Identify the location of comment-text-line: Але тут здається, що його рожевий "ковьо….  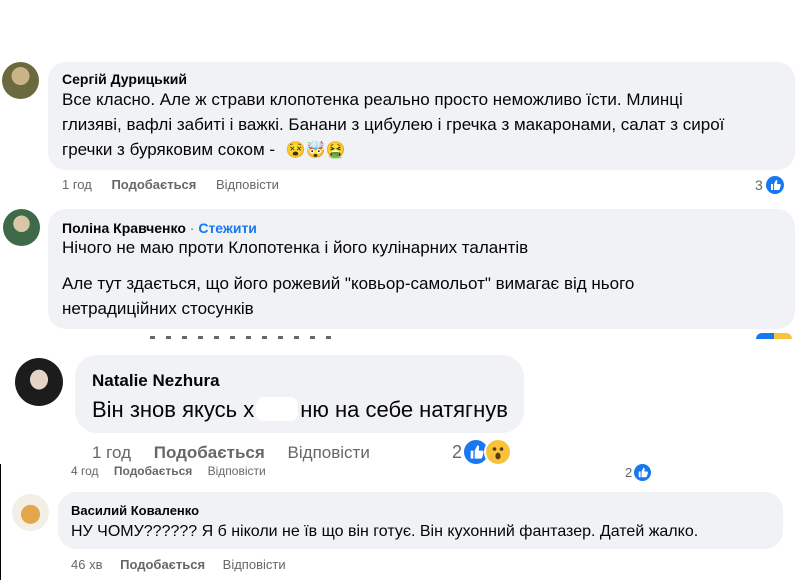
(348, 283).